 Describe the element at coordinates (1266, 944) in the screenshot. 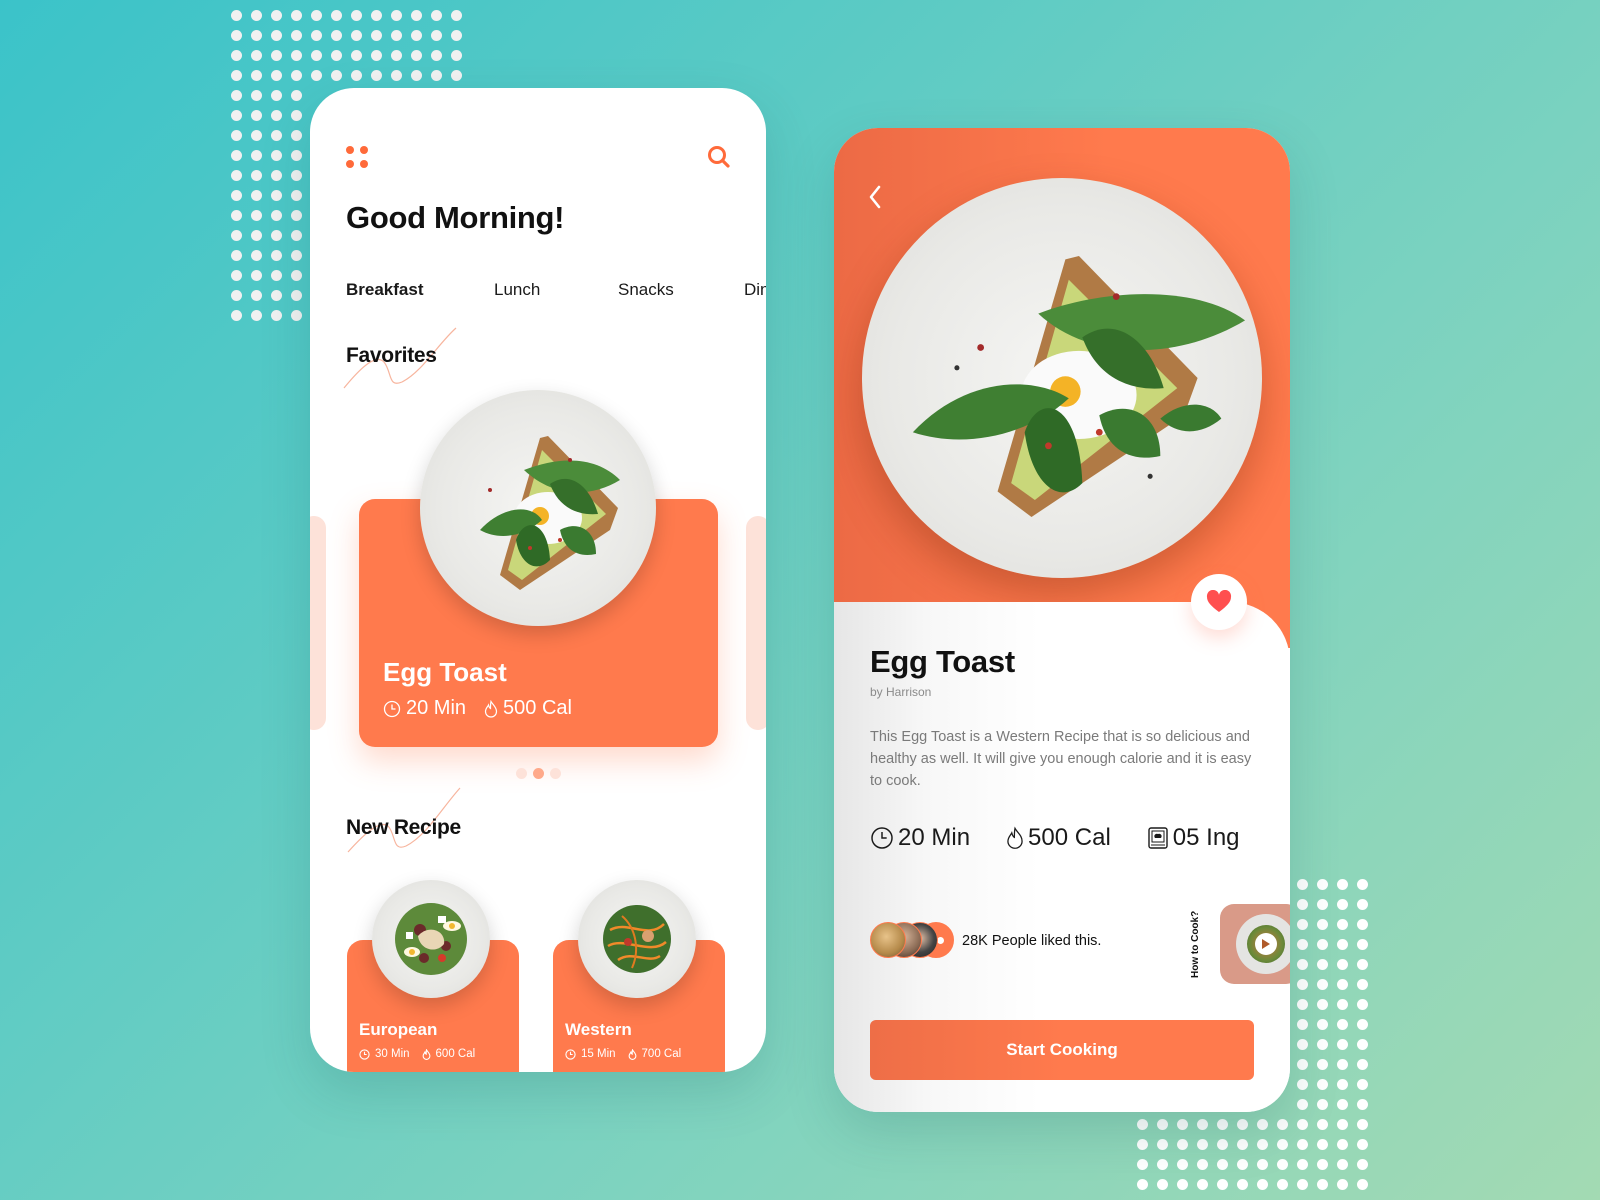

I see `play-icon` at that location.